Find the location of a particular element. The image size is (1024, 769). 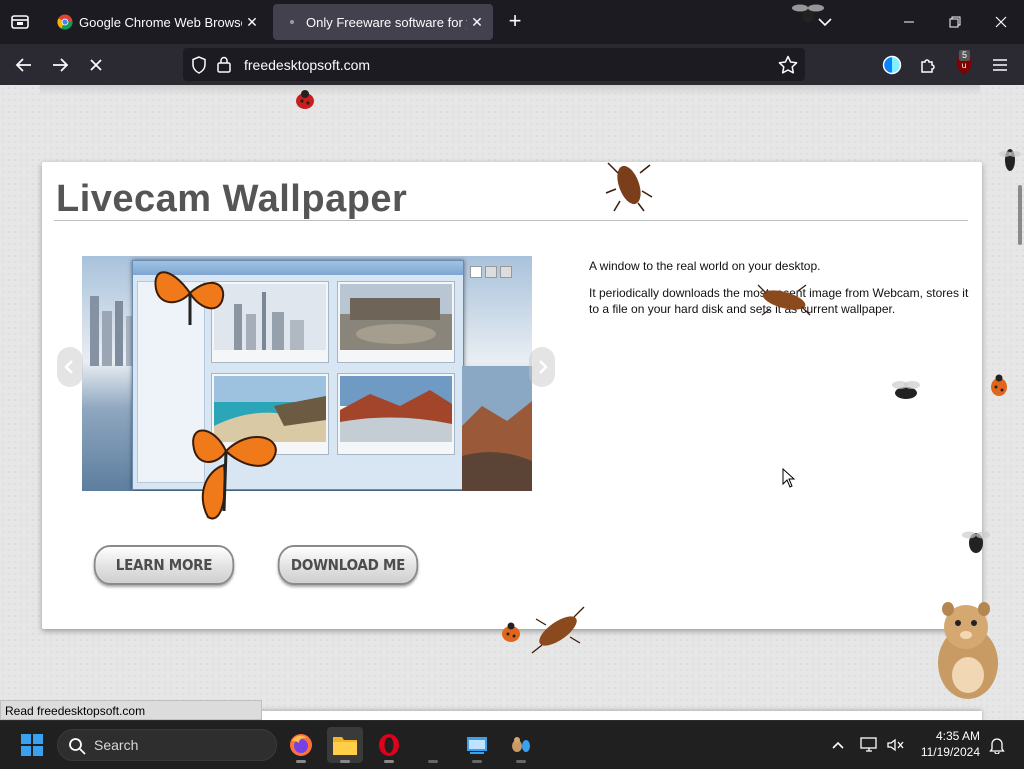

status-bar: Read freedesktopsoft.com is located at coordinates (131, 710).